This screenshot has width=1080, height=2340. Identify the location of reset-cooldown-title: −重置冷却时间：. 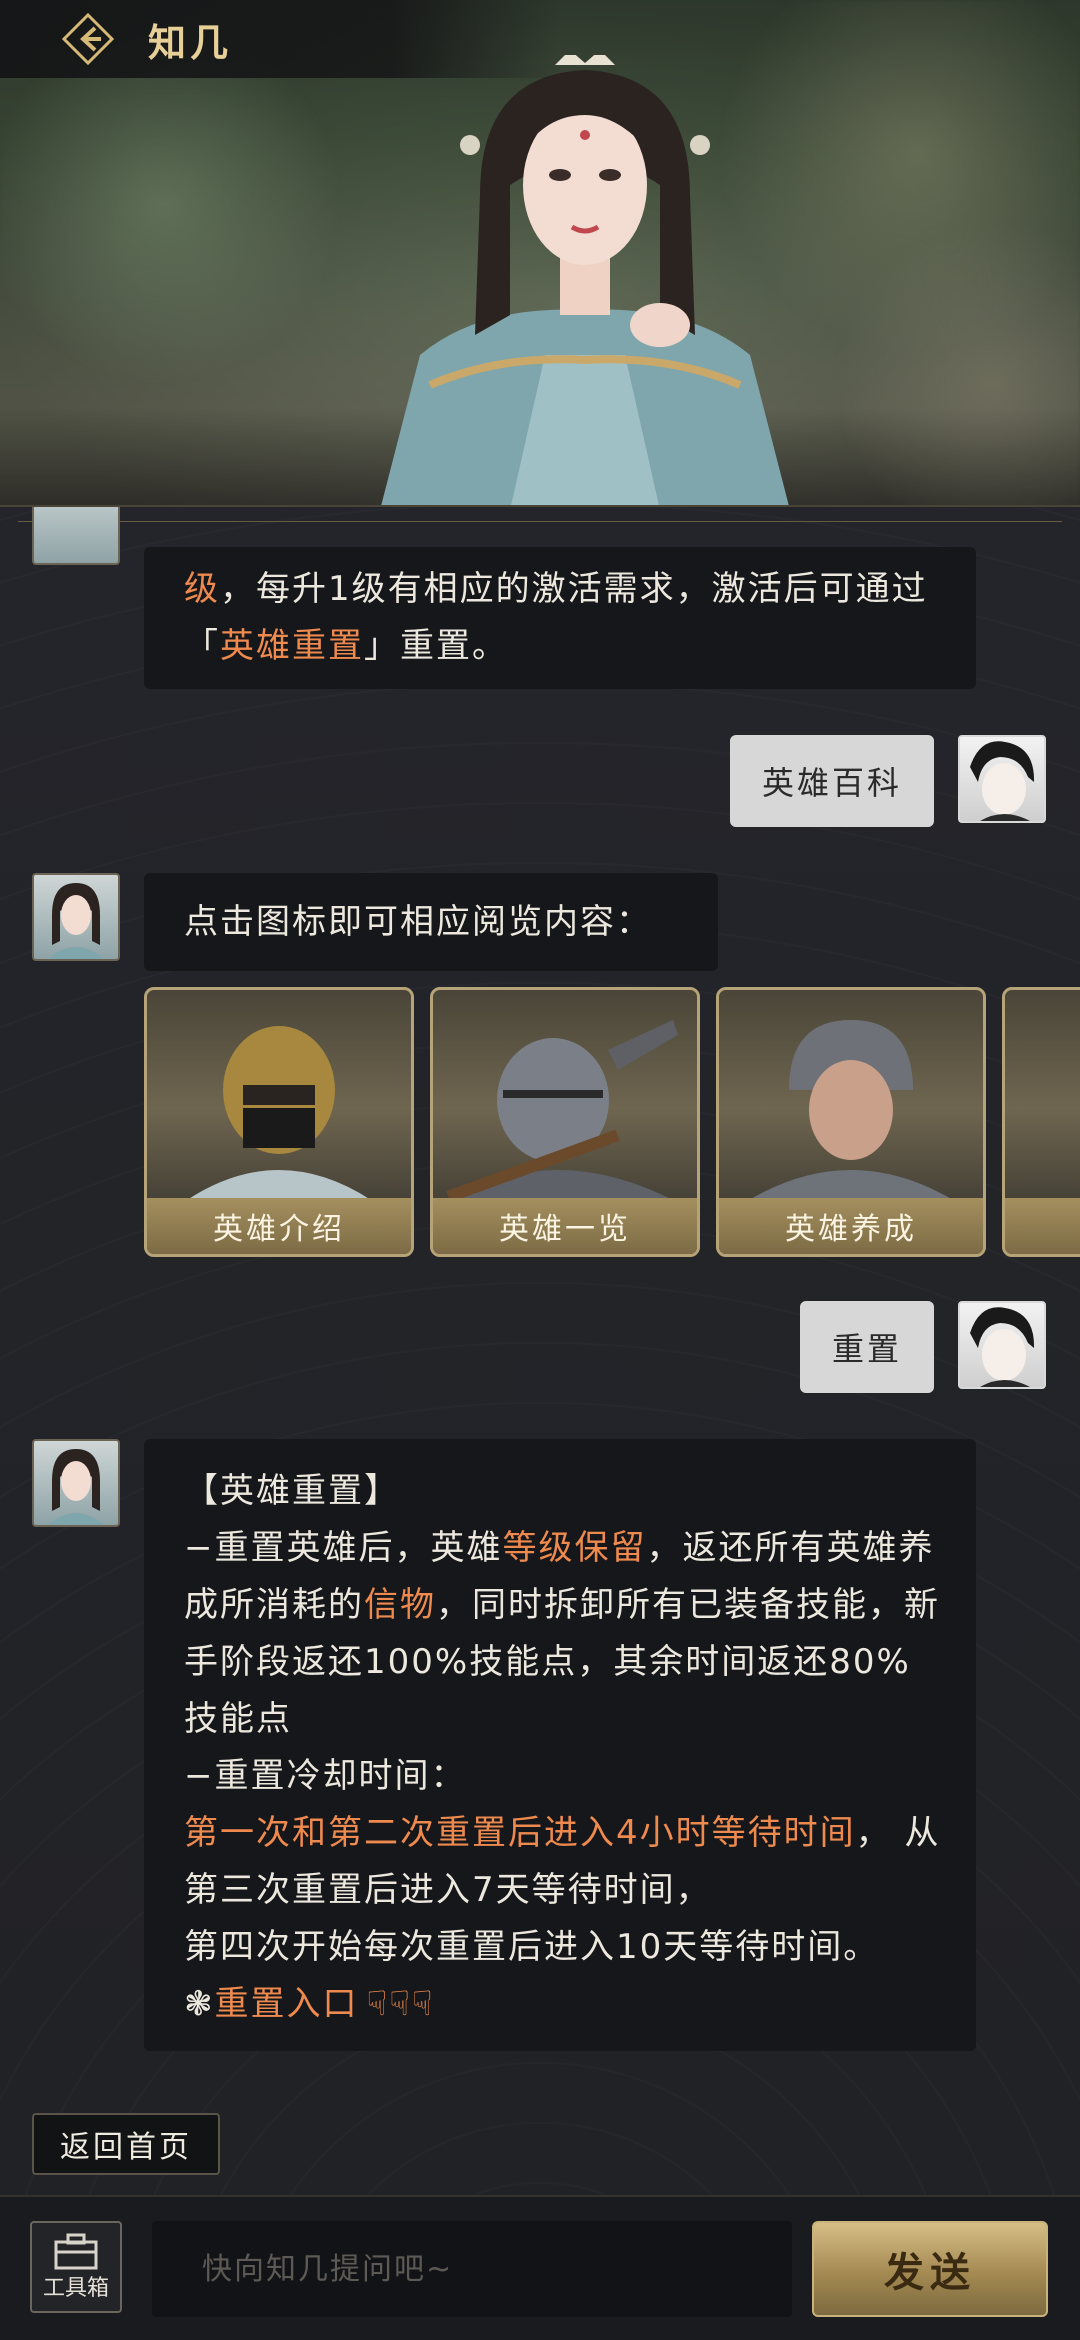
(325, 1776).